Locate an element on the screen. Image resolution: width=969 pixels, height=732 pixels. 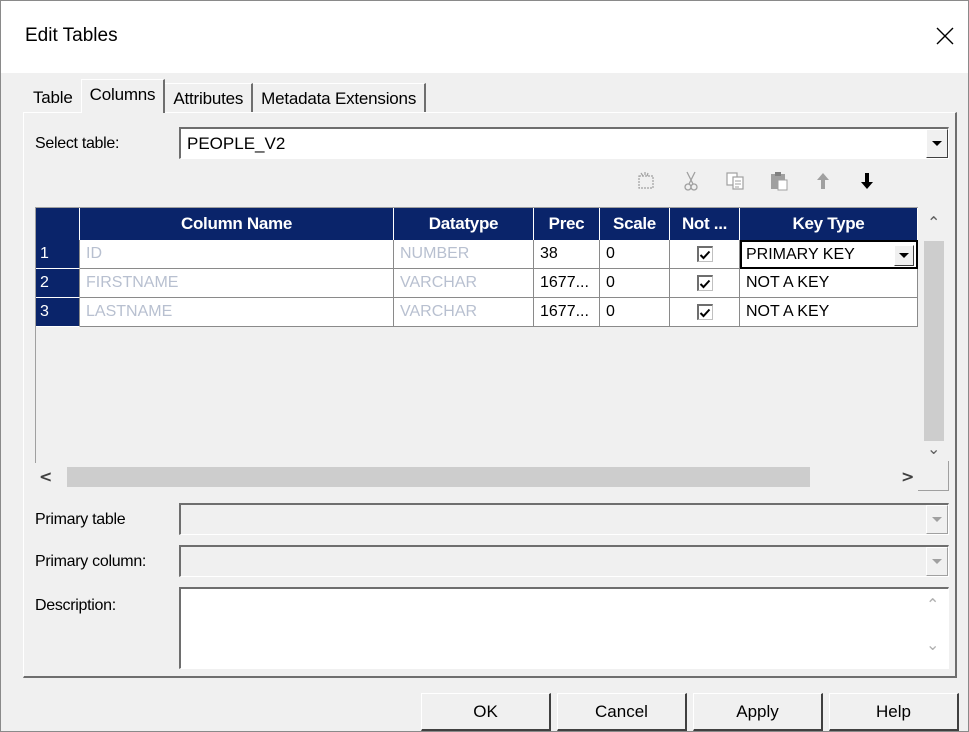
header-prec: Prec is located at coordinates (567, 224).